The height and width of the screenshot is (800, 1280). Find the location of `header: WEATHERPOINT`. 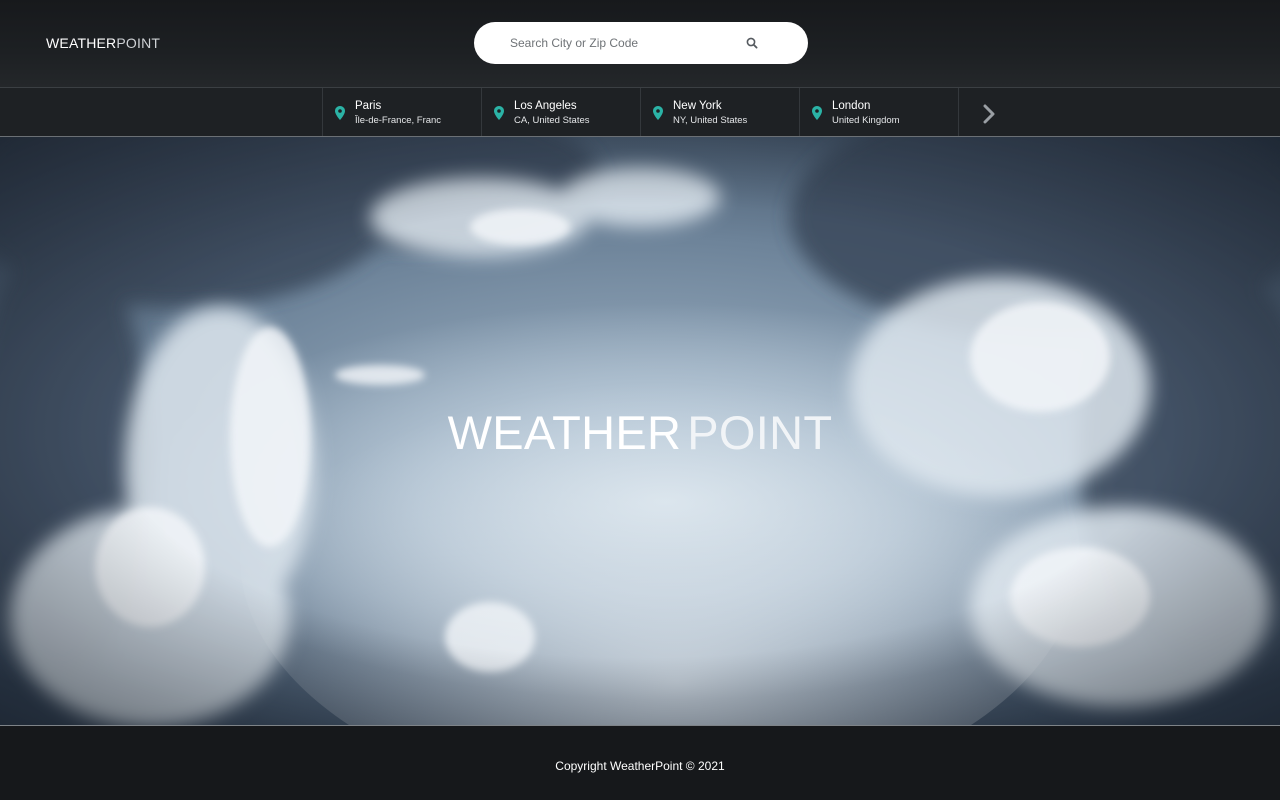

header: WEATHERPOINT is located at coordinates (640, 43).